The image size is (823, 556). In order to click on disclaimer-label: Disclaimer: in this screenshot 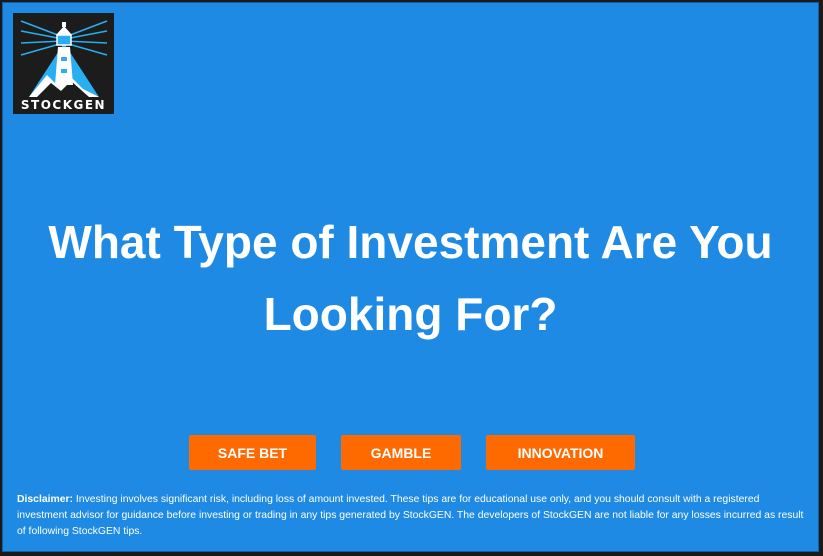, I will do `click(45, 499)`.